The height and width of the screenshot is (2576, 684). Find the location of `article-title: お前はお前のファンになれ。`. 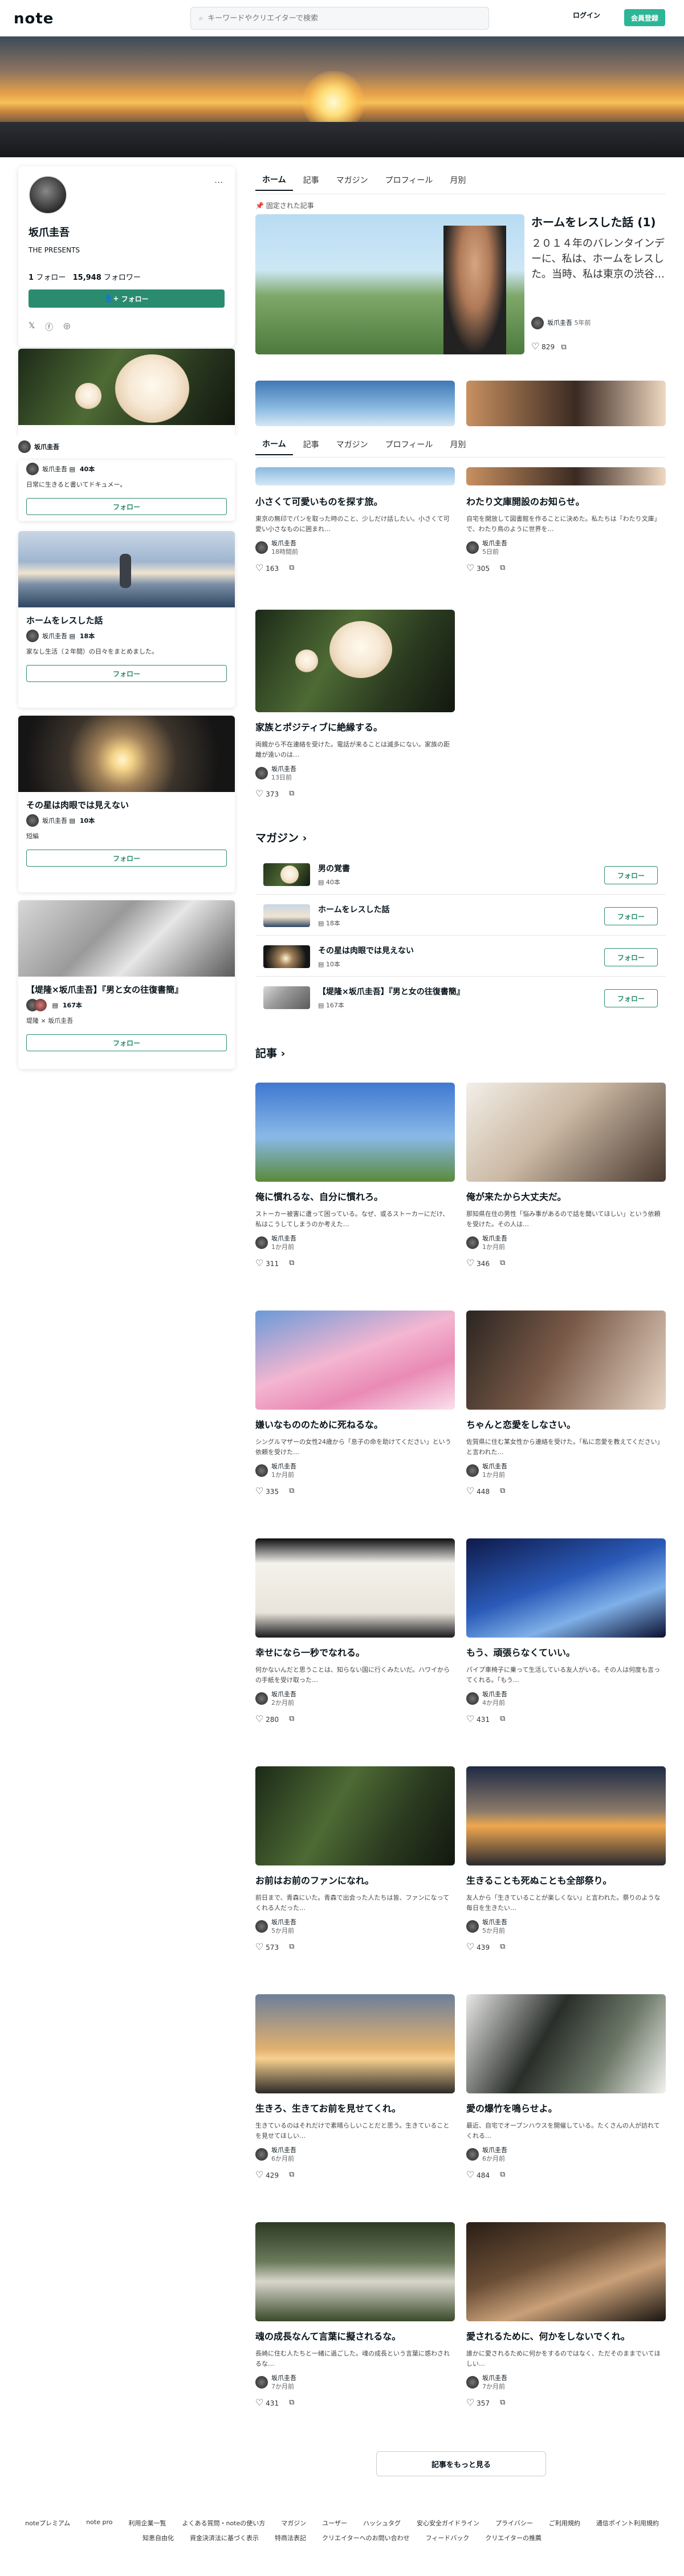

article-title: お前はお前のファンになれ。 is located at coordinates (355, 1882).